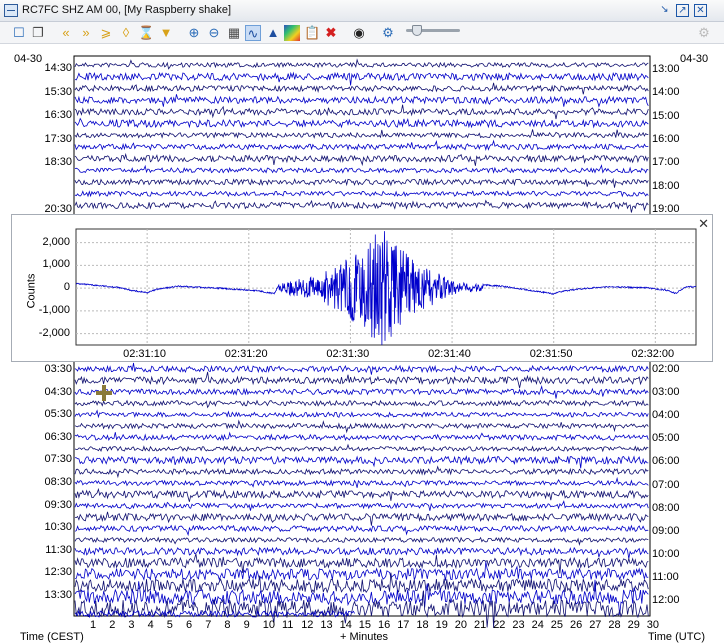 The width and height of the screenshot is (724, 643). What do you see at coordinates (194, 33) in the screenshot?
I see `zoom-in-icon: ⊕` at bounding box center [194, 33].